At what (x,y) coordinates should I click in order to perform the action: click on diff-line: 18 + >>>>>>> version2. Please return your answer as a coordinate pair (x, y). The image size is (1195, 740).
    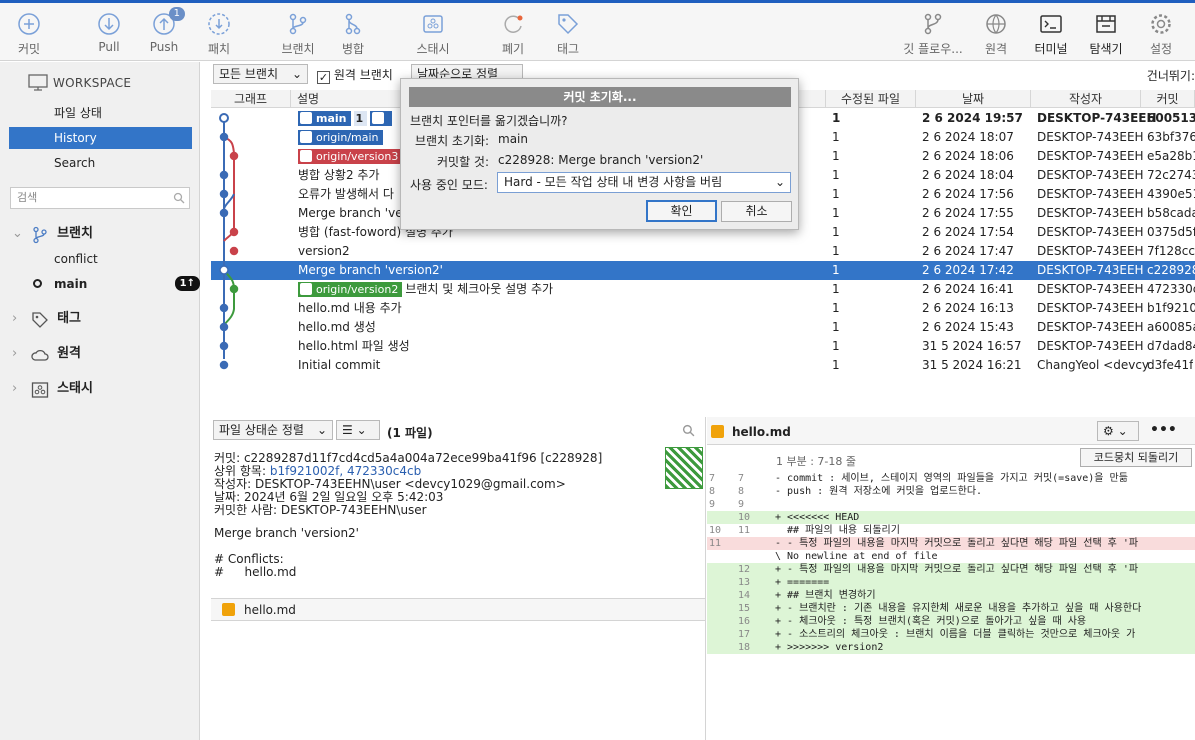
    Looking at the image, I should click on (951, 647).